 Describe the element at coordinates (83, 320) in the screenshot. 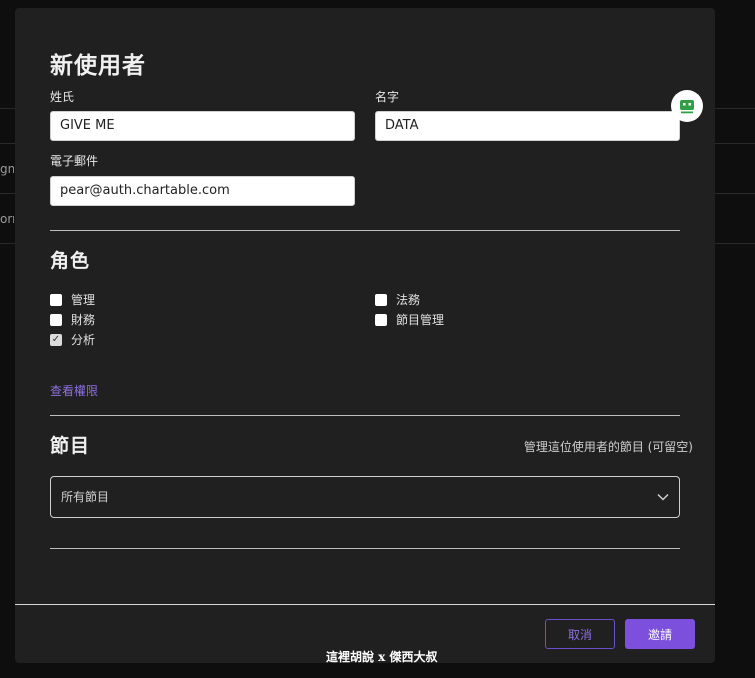

I see `role-label: 財務` at that location.